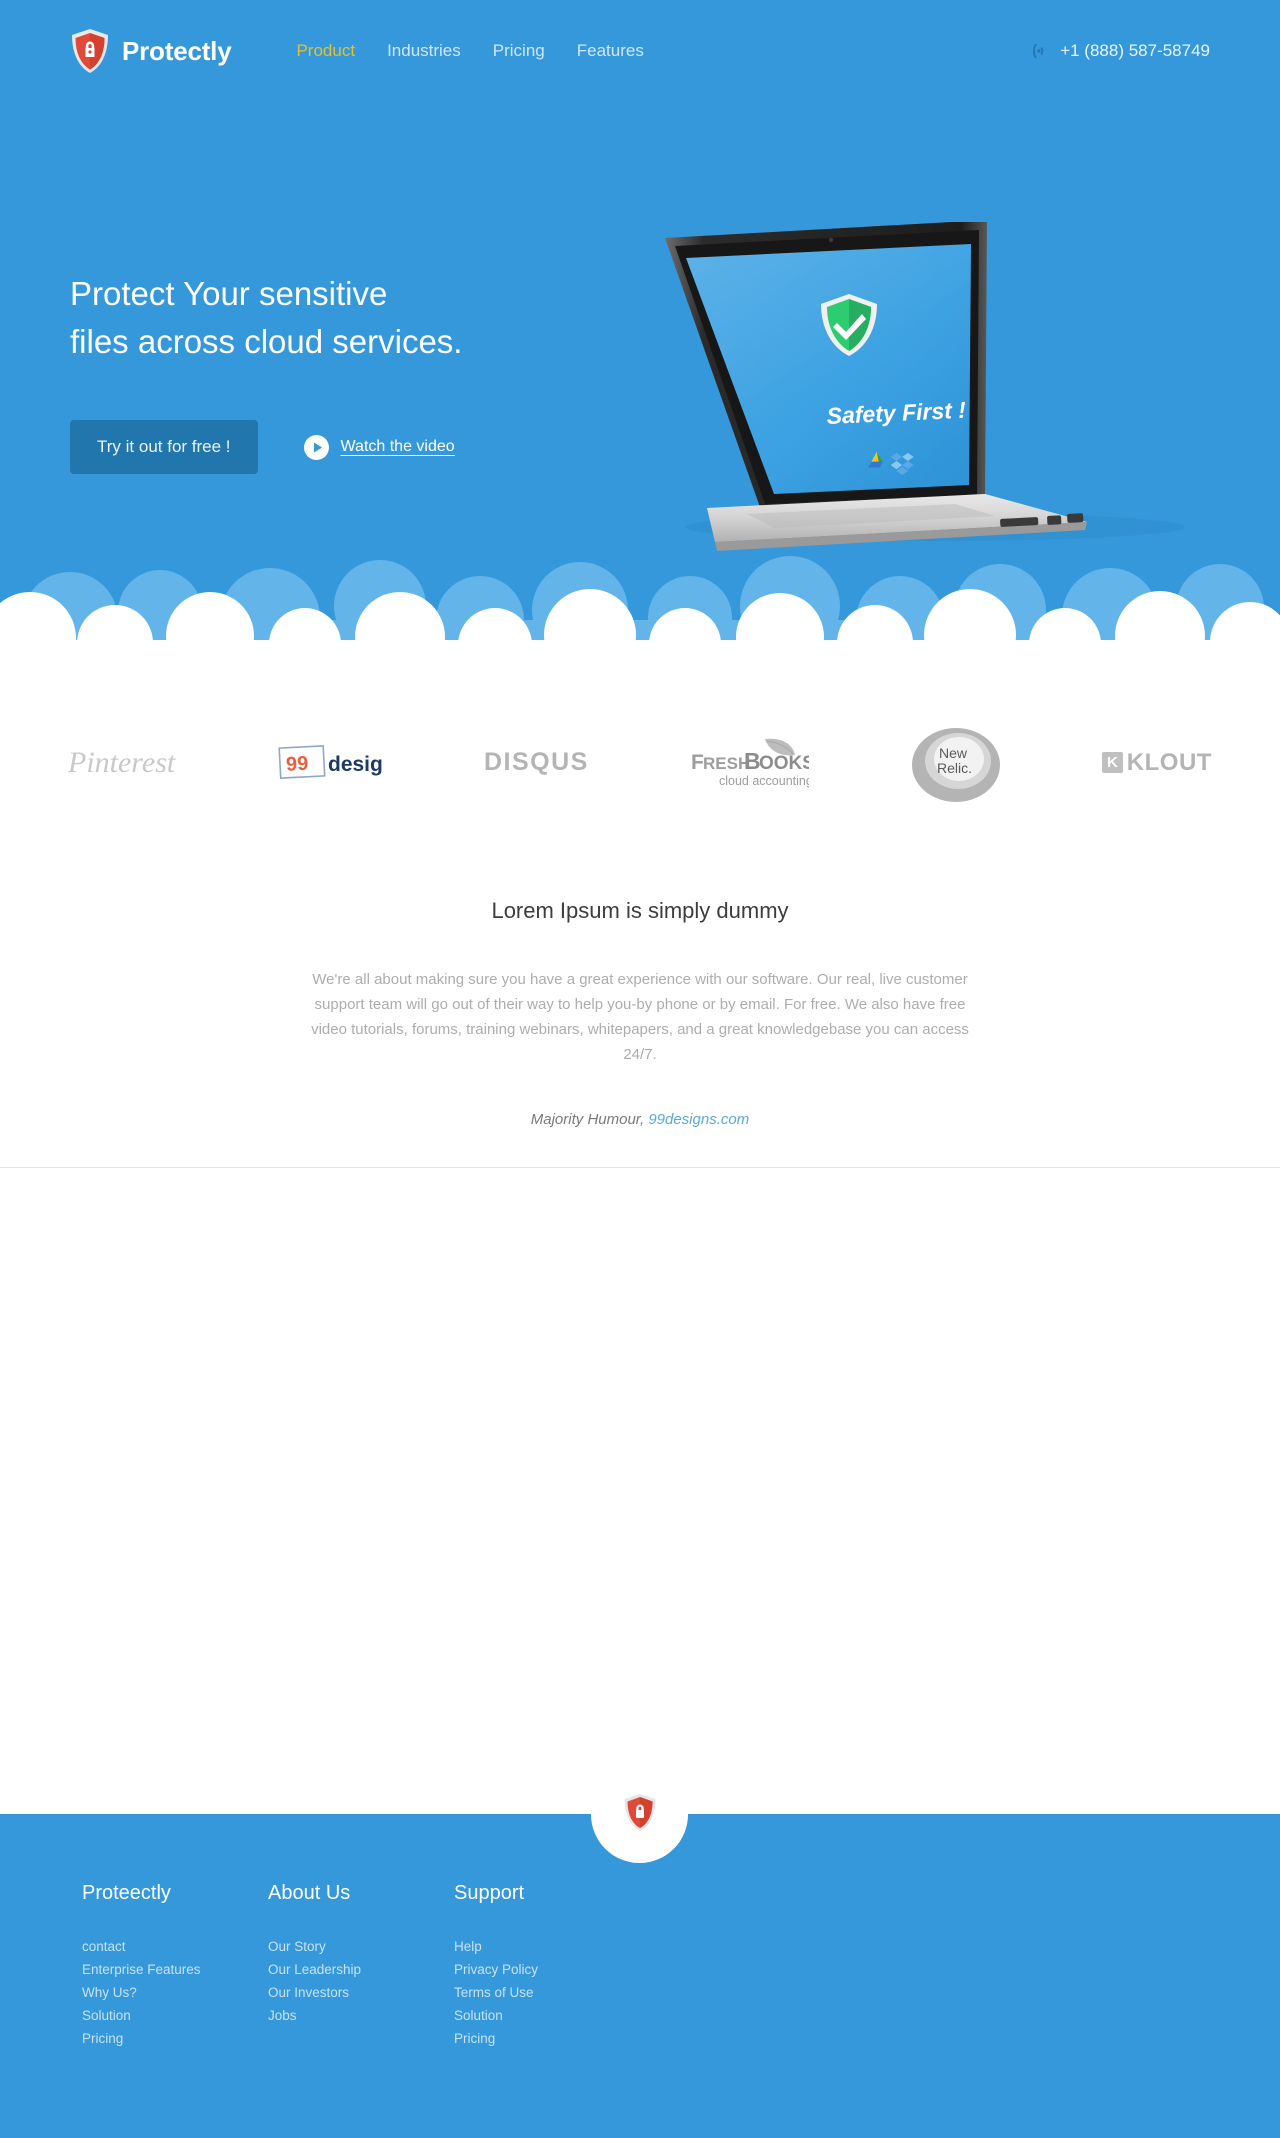  I want to click on footer-link: Our Investors, so click(361, 1992).